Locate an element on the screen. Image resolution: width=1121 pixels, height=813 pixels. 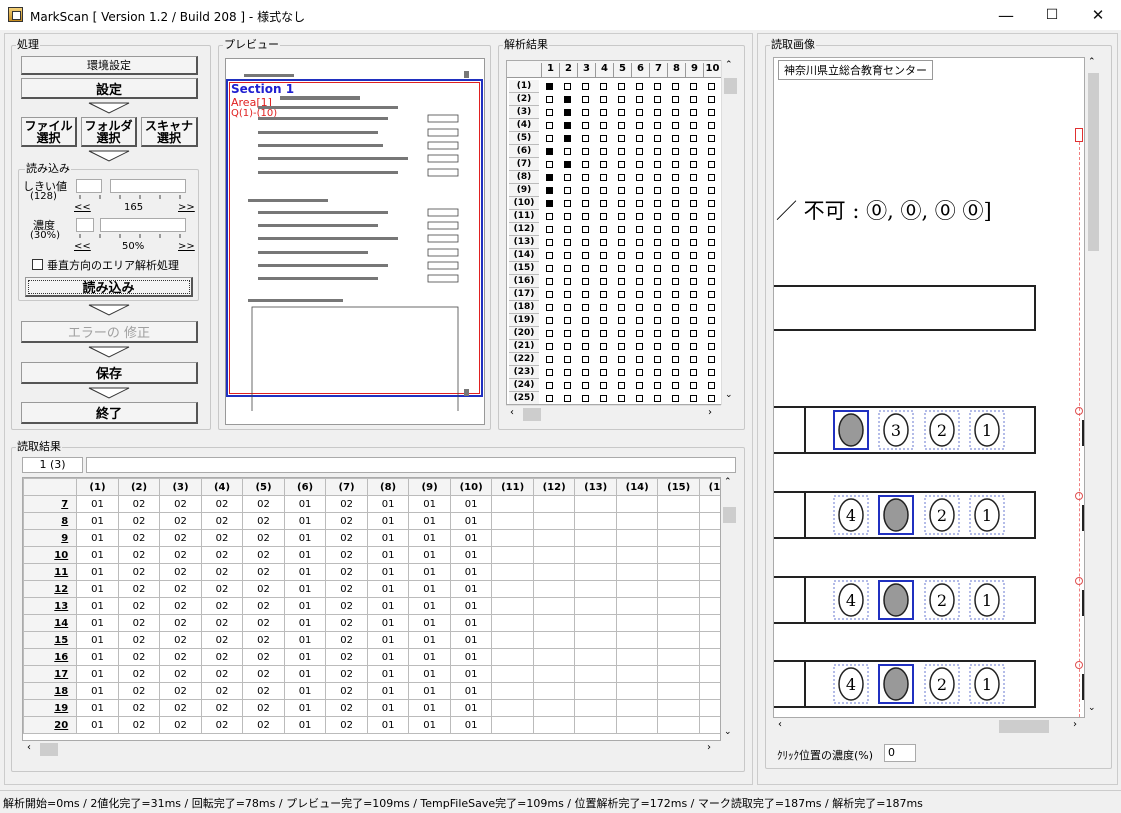
results-row-header: 9 is located at coordinates (50, 538).